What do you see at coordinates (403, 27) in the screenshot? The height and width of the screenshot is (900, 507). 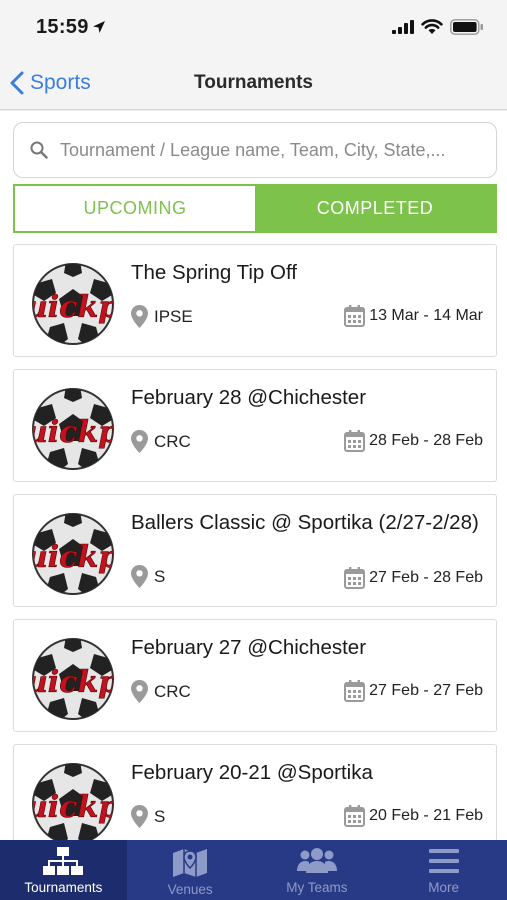 I see `cellular-signal-icon` at bounding box center [403, 27].